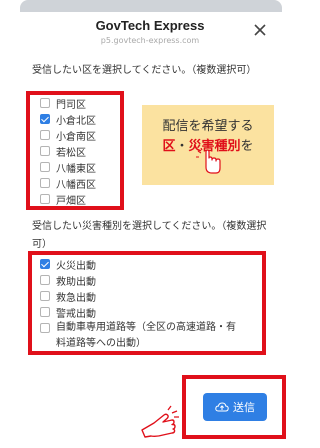 The width and height of the screenshot is (320, 448). Describe the element at coordinates (75, 150) in the screenshot. I see `ward-highlight-box` at that location.